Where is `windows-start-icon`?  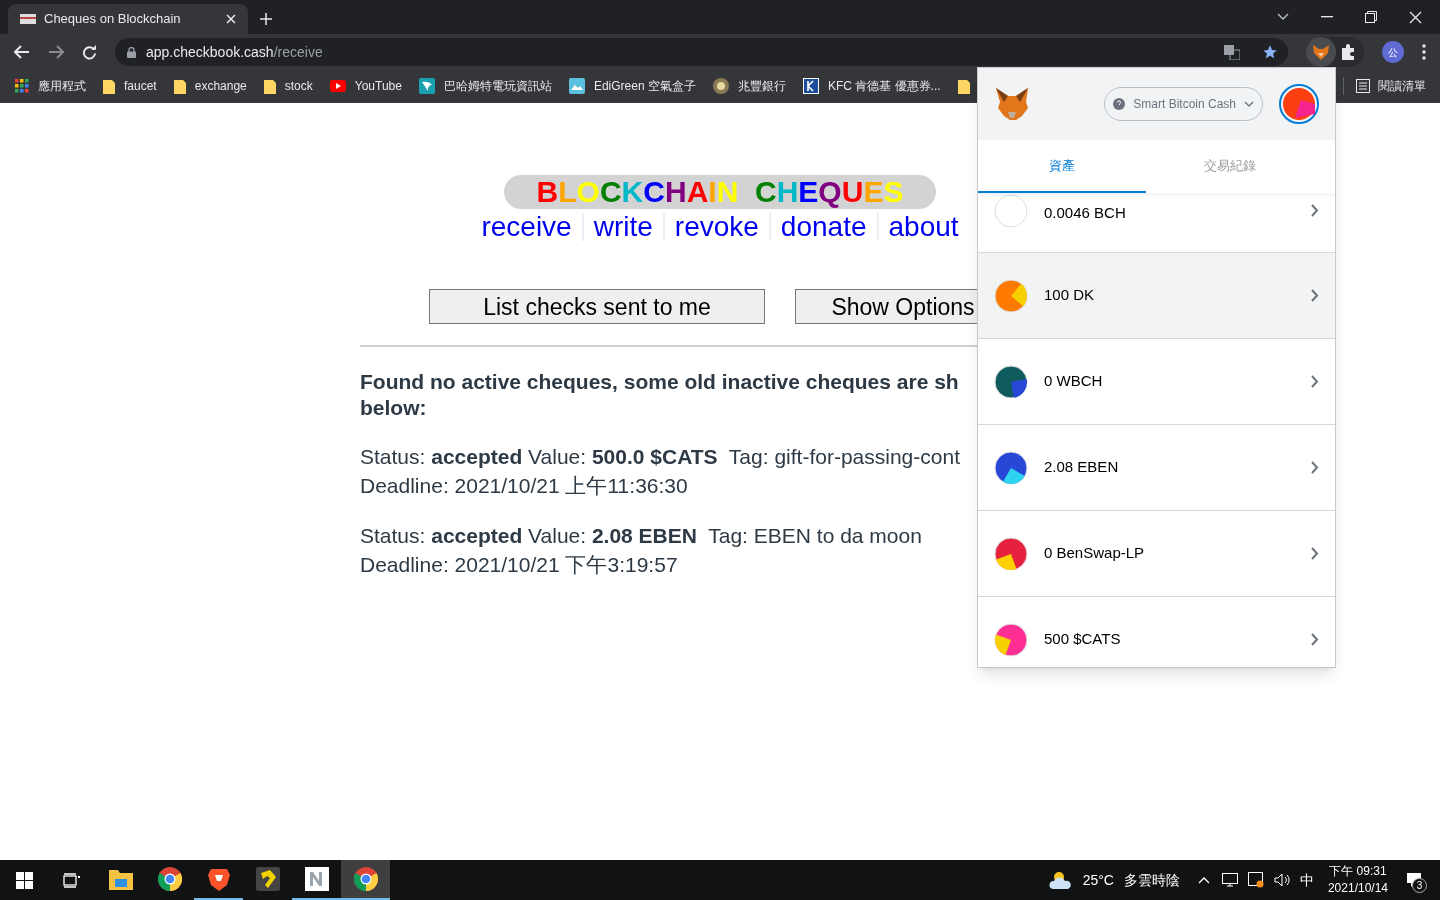
windows-start-icon is located at coordinates (24, 880).